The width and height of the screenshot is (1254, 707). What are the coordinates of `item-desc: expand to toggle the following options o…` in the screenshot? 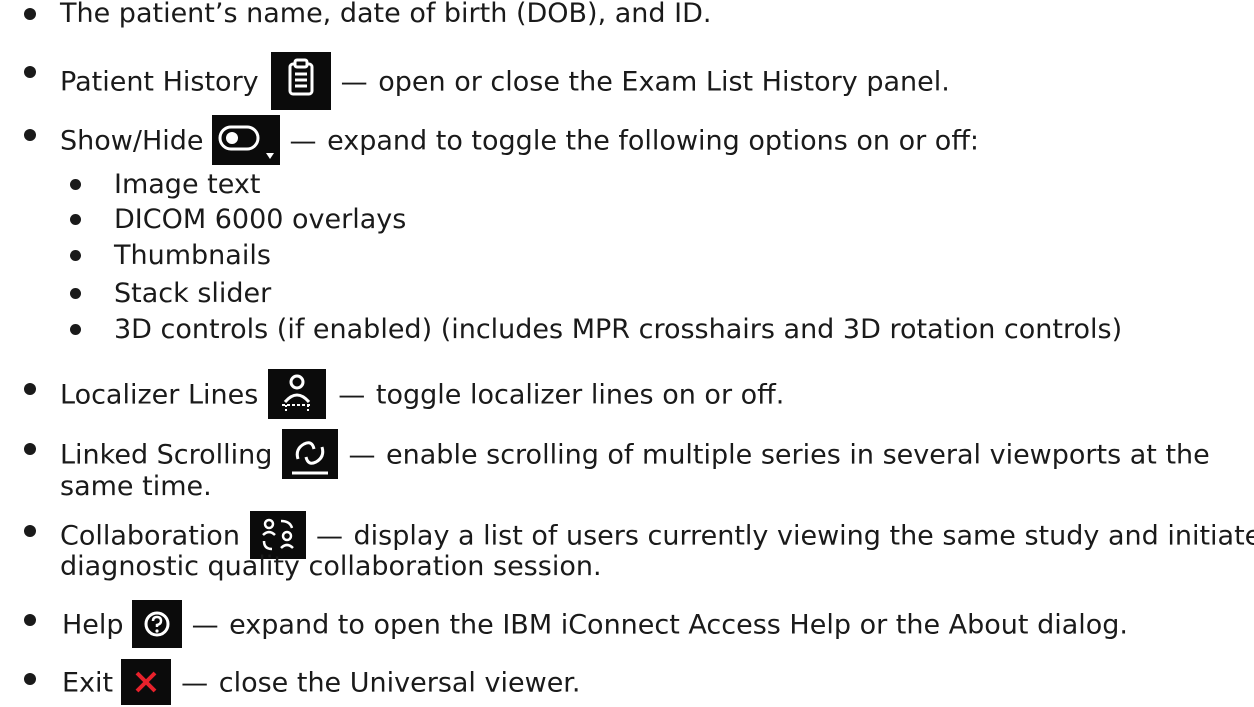 It's located at (653, 141).